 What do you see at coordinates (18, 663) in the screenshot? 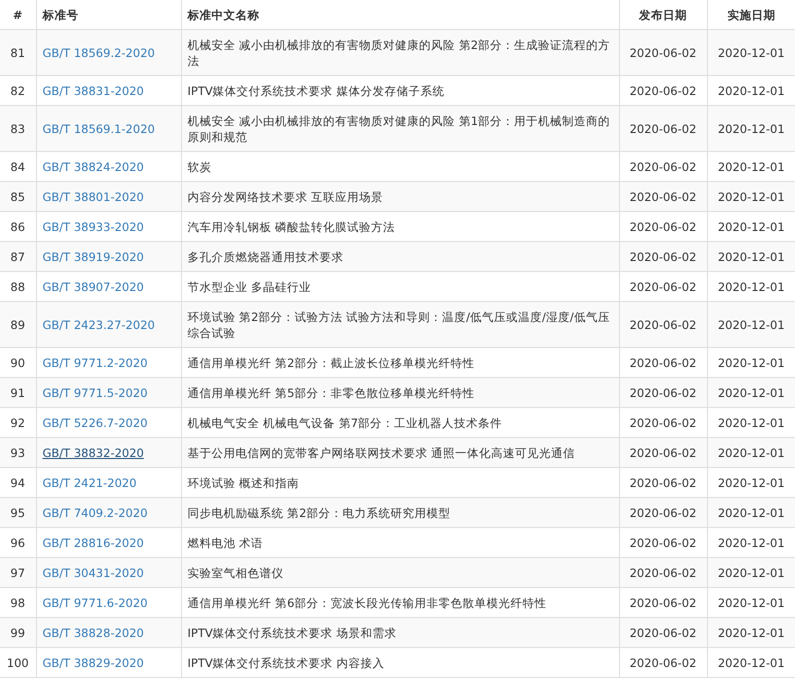
I see `row-number: 100` at bounding box center [18, 663].